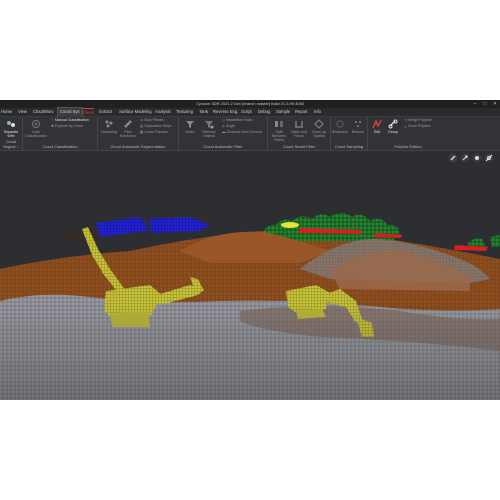  What do you see at coordinates (184, 112) in the screenshot?
I see `tab-texturing: Texturing` at bounding box center [184, 112].